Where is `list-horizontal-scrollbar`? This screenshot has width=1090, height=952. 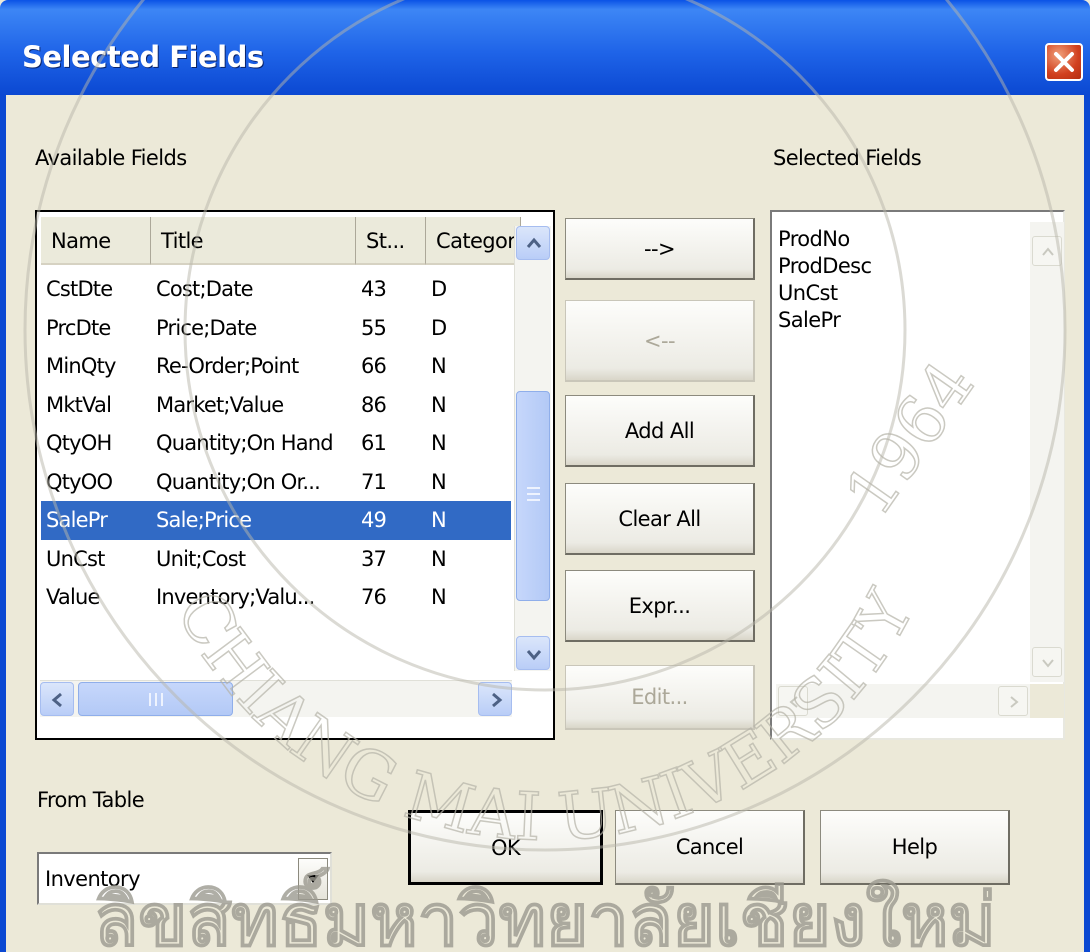
list-horizontal-scrollbar is located at coordinates (276, 698).